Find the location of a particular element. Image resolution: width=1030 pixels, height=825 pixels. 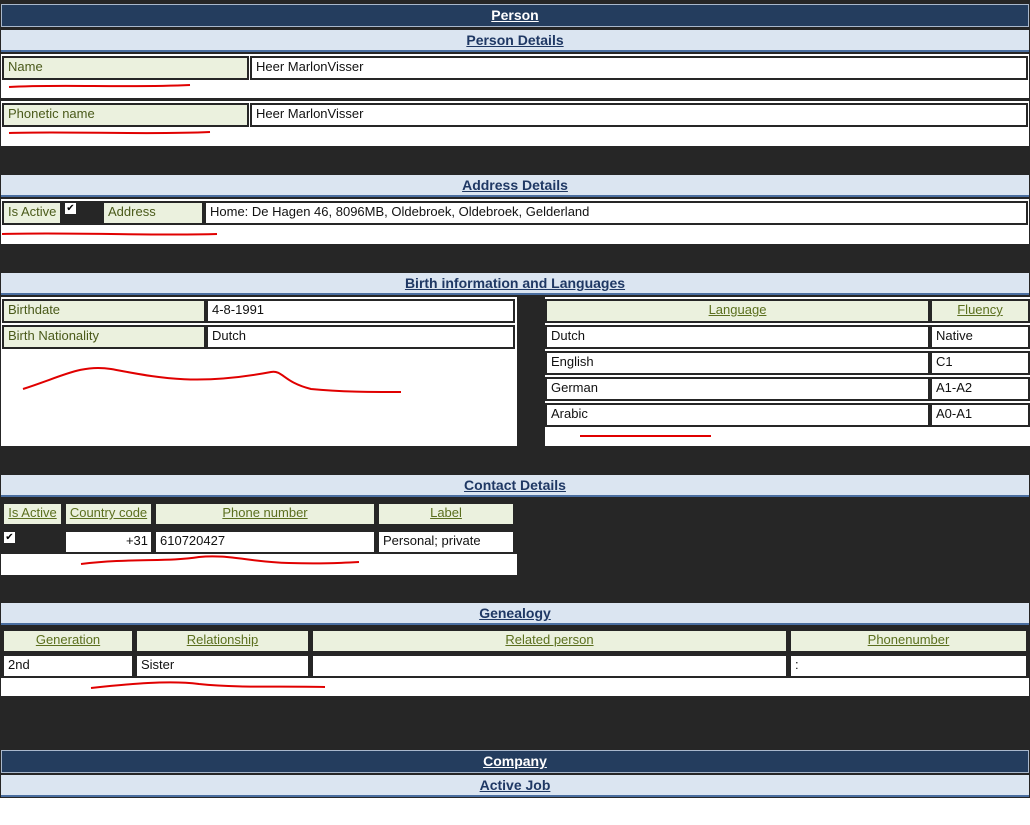

language-cell: German is located at coordinates (737, 389).